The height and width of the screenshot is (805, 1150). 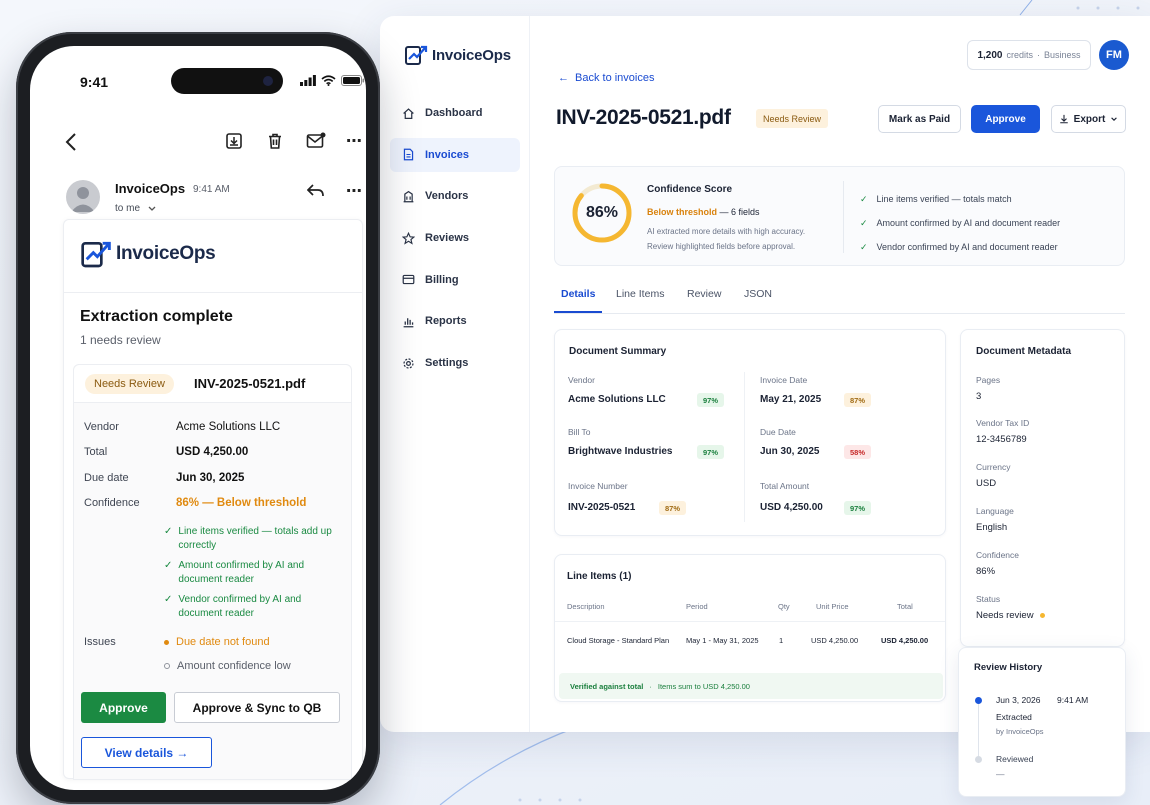 I want to click on sidebar-item-invoices: Invoices, so click(x=455, y=154).